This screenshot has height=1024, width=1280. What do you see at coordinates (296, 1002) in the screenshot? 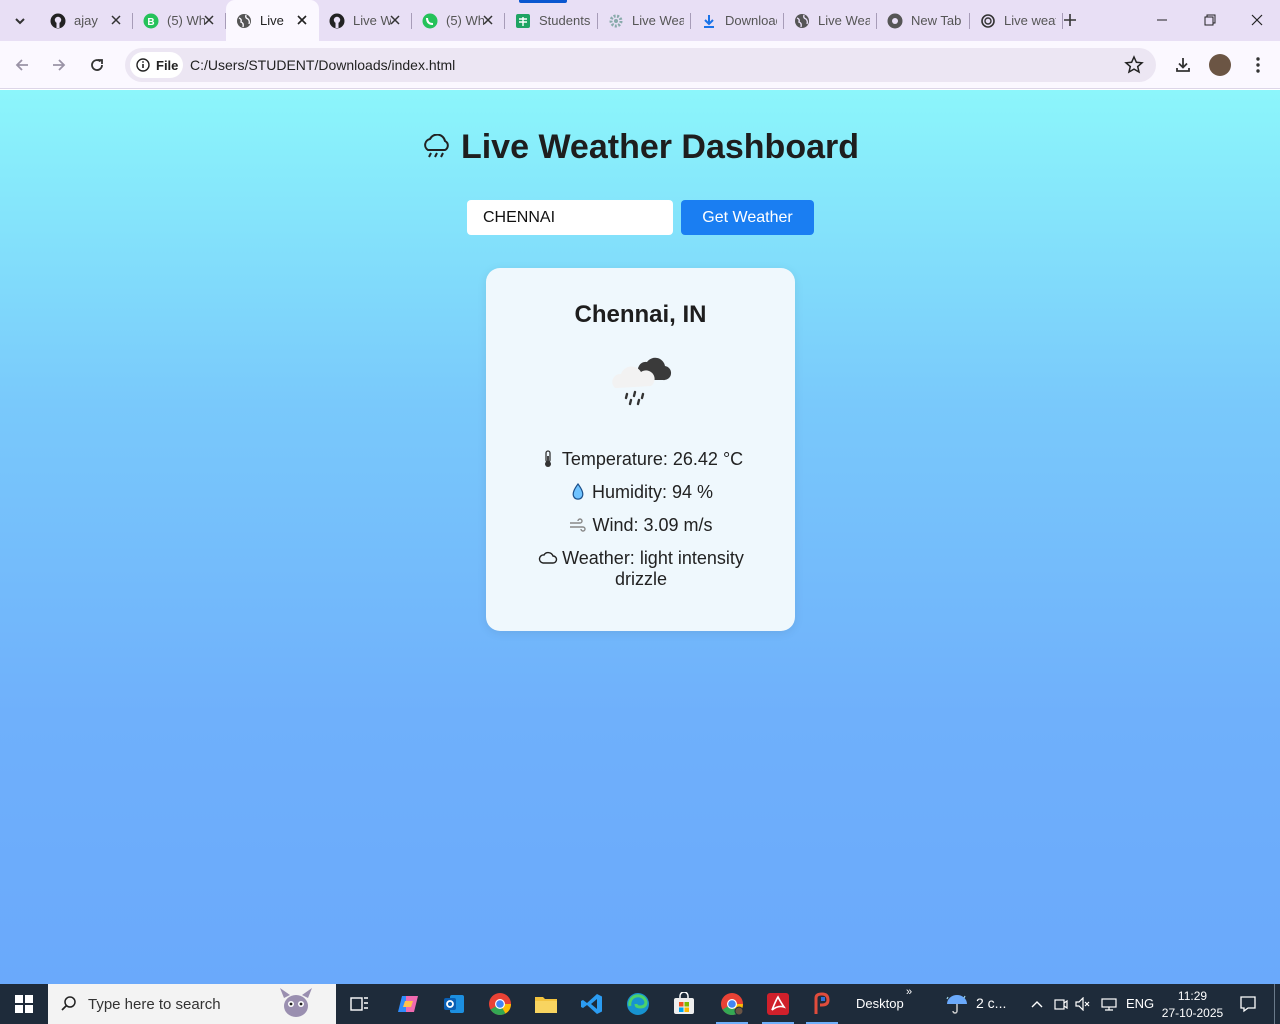
I see `search-highlight-icon` at bounding box center [296, 1002].